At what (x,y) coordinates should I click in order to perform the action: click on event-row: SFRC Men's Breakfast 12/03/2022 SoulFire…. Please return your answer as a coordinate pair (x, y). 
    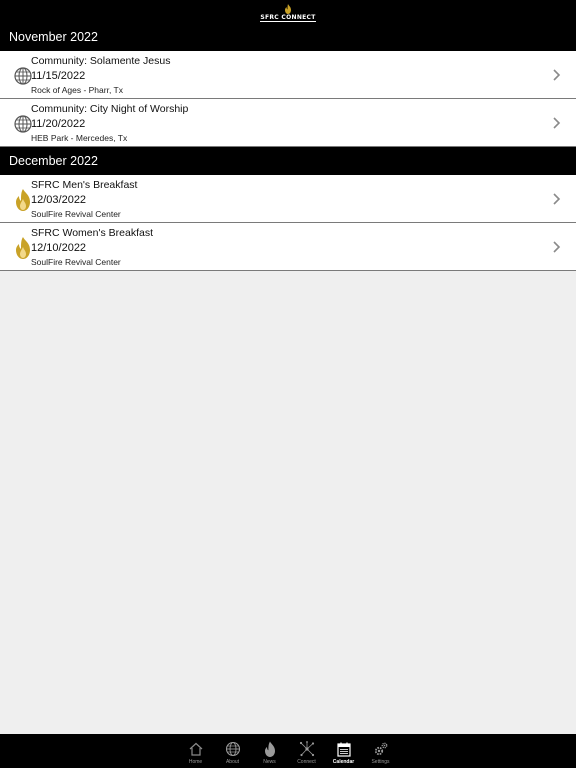
    Looking at the image, I should click on (288, 199).